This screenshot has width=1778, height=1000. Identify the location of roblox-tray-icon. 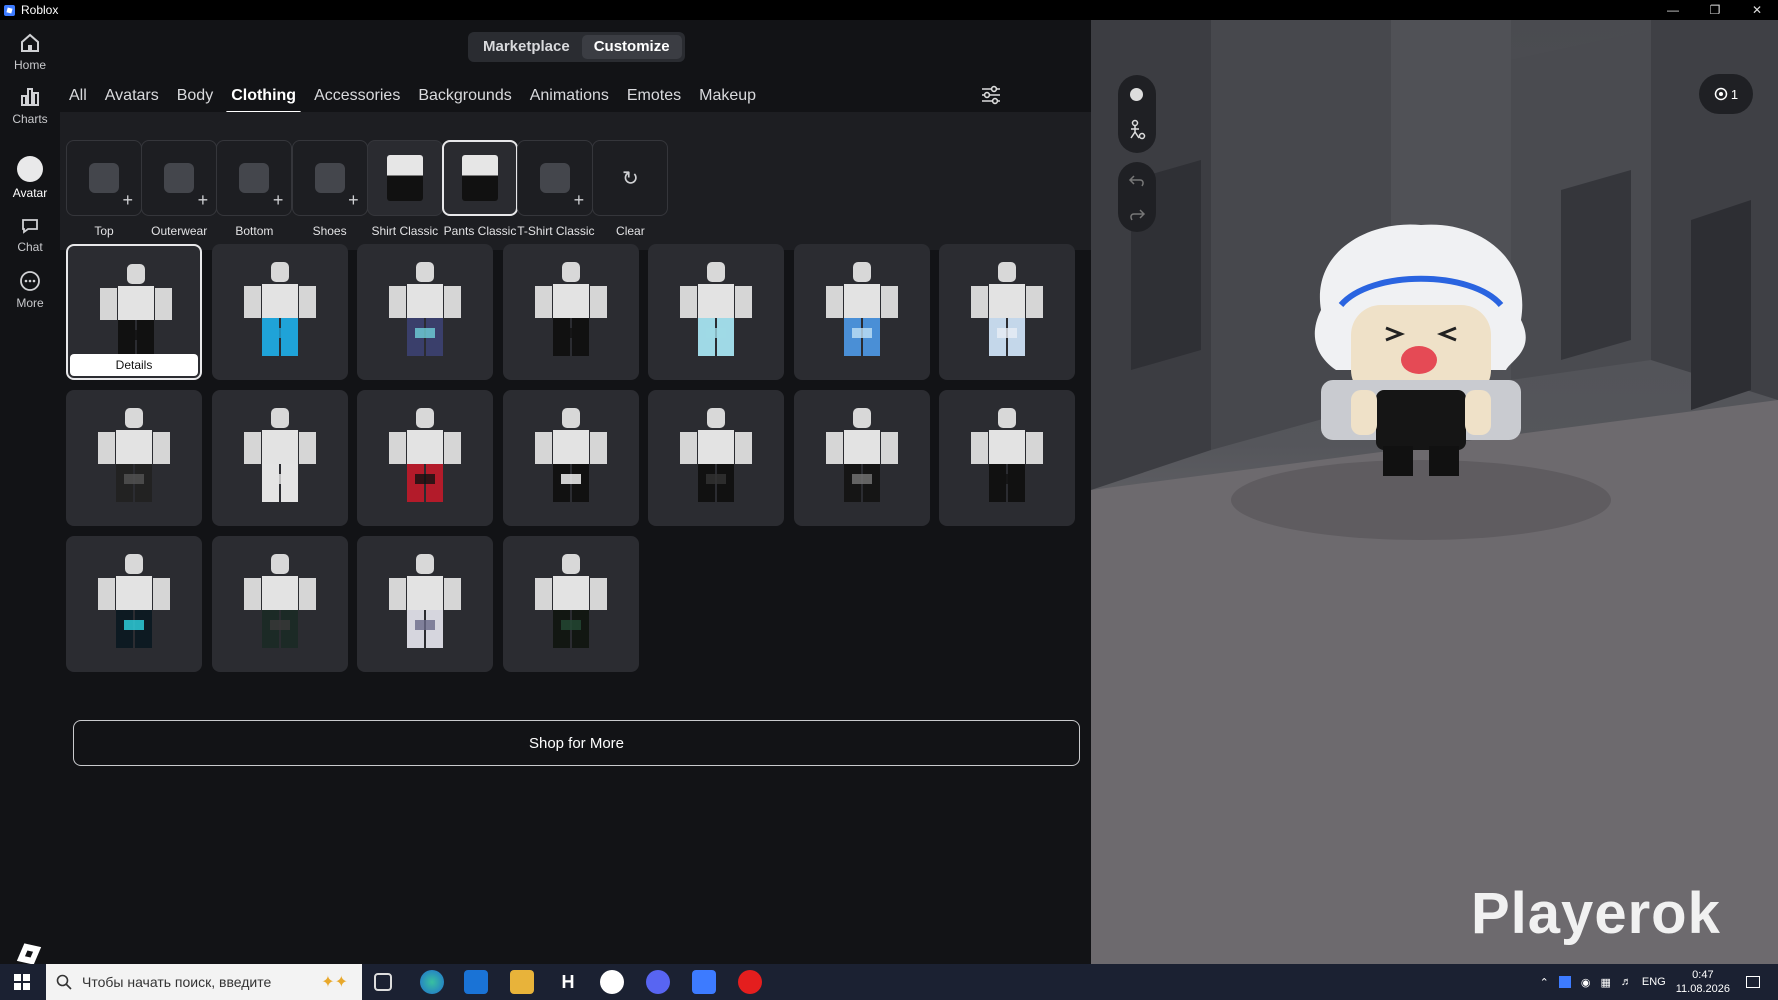
(1564, 982).